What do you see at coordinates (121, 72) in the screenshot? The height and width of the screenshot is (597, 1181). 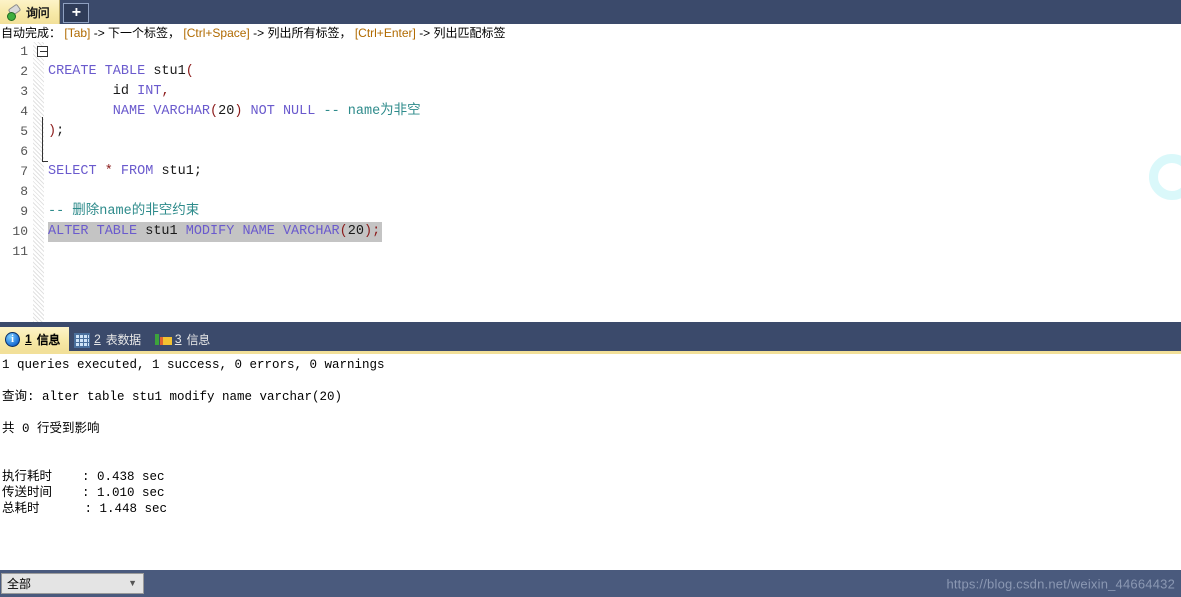 I see `code-text: CREATE TABLE stu1(` at bounding box center [121, 72].